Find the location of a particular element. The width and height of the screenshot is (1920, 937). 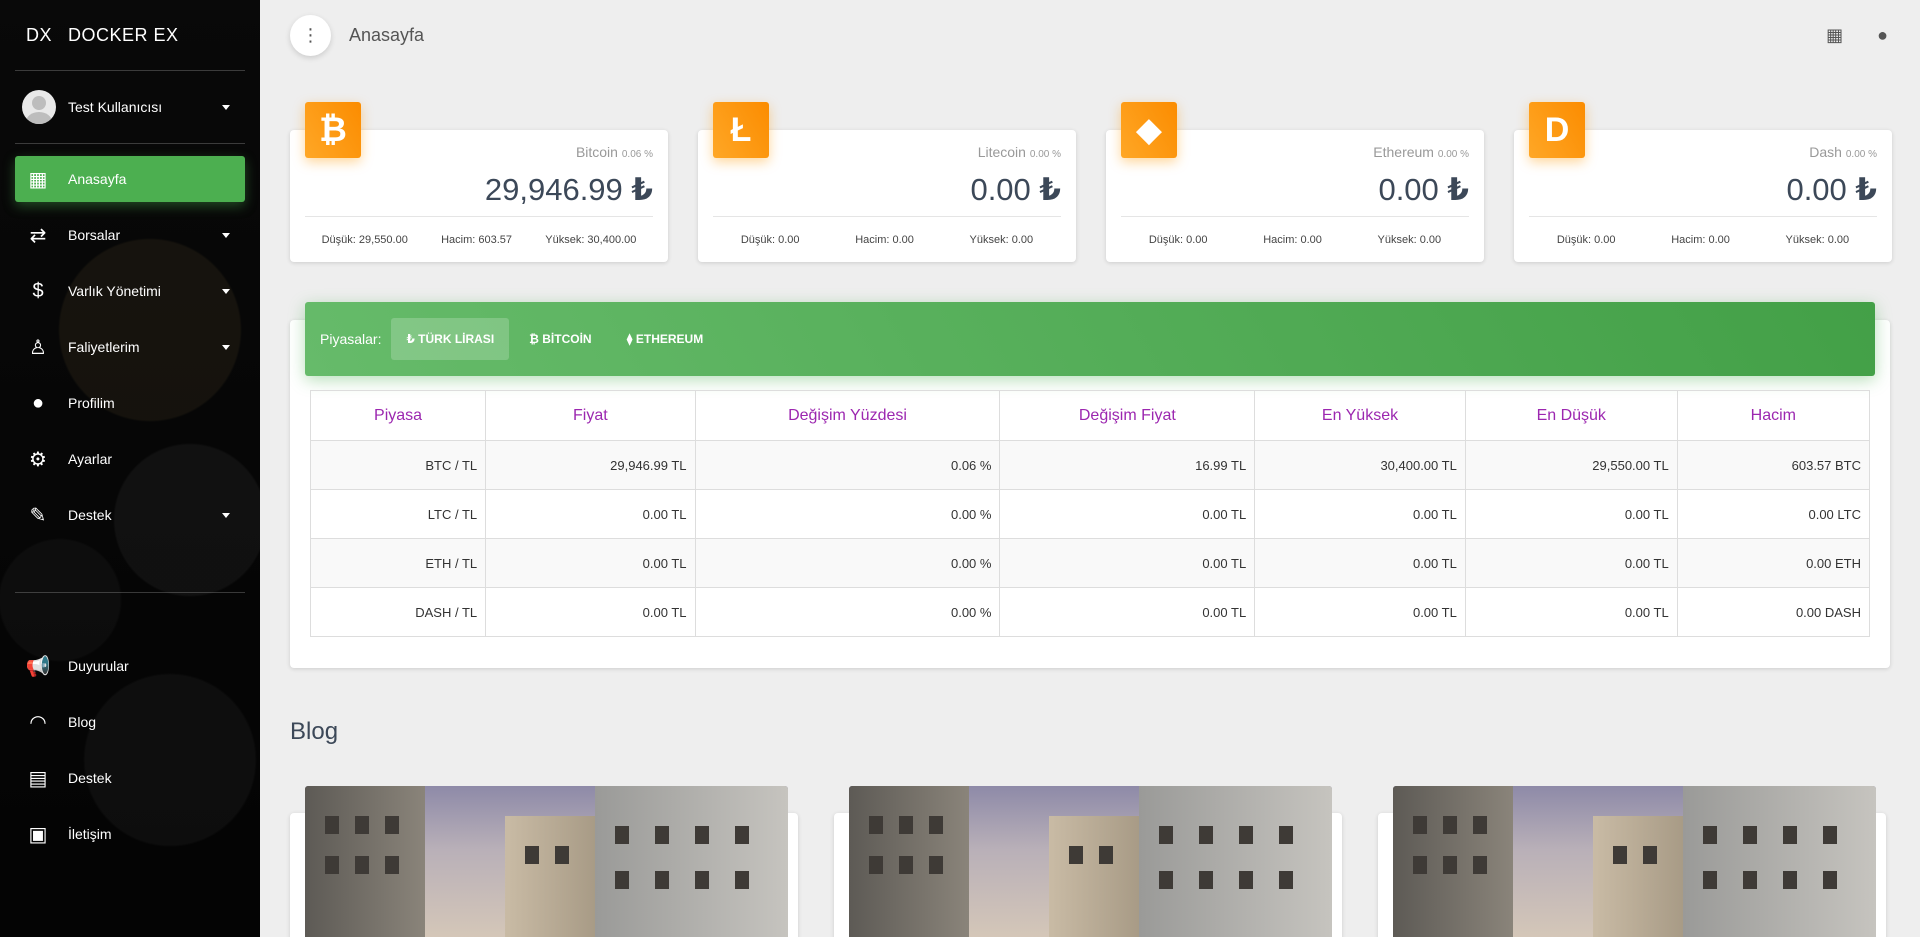

sidebar-item-varlık-yönetimi: $ Varlık Yönetimi is located at coordinates (130, 291).